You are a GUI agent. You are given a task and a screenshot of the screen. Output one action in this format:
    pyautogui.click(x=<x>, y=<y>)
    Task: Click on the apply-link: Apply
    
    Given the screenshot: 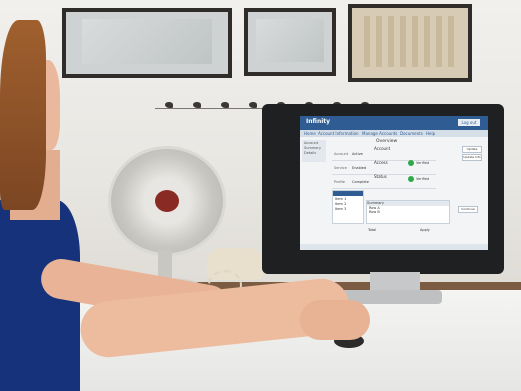 What is the action you would take?
    pyautogui.click(x=425, y=230)
    